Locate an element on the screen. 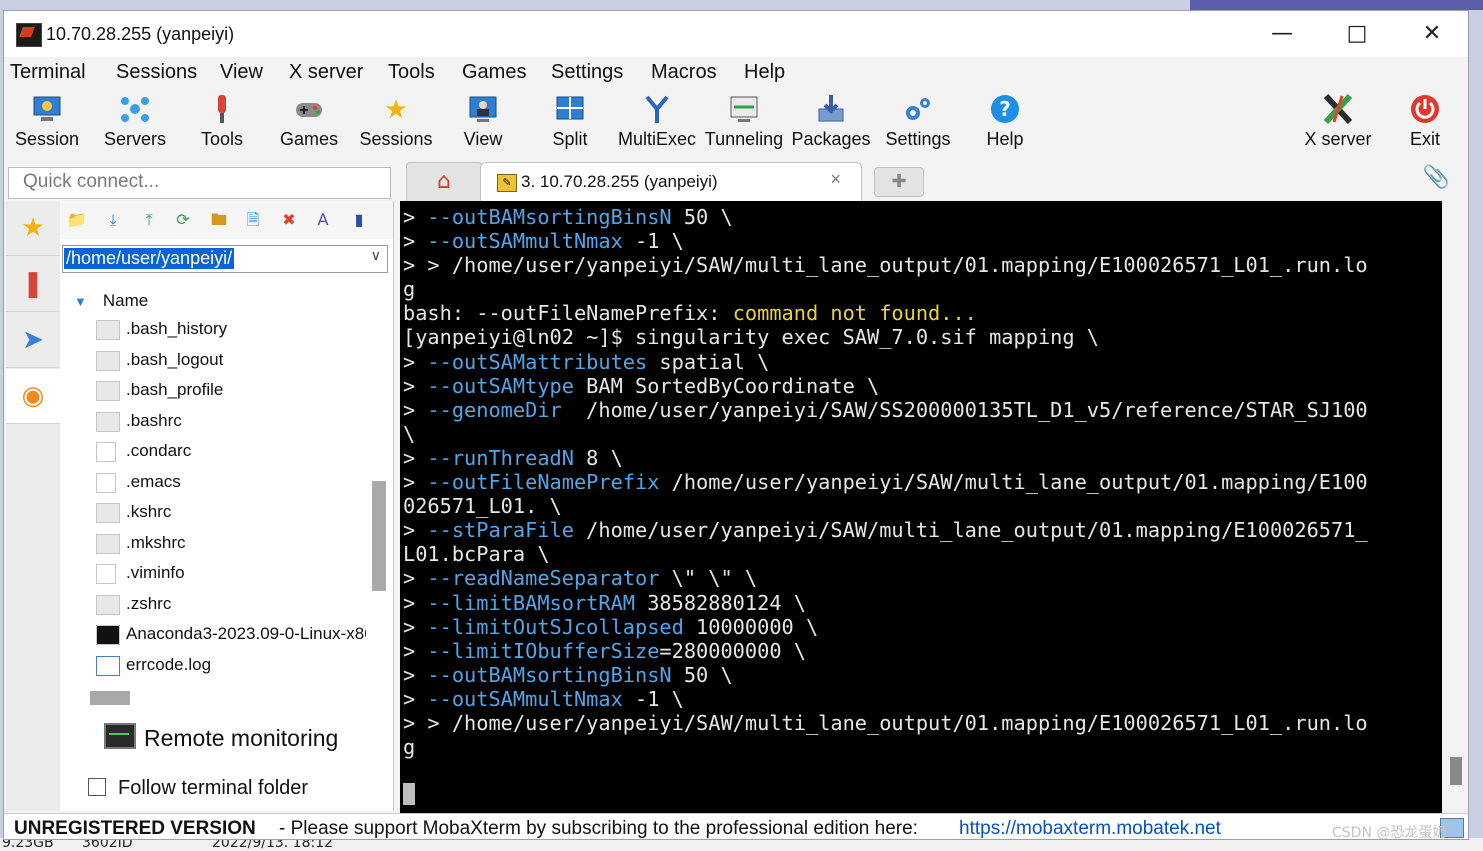 Image resolution: width=1483 pixels, height=851 pixels. file-row: .bash_profile is located at coordinates (231, 393).